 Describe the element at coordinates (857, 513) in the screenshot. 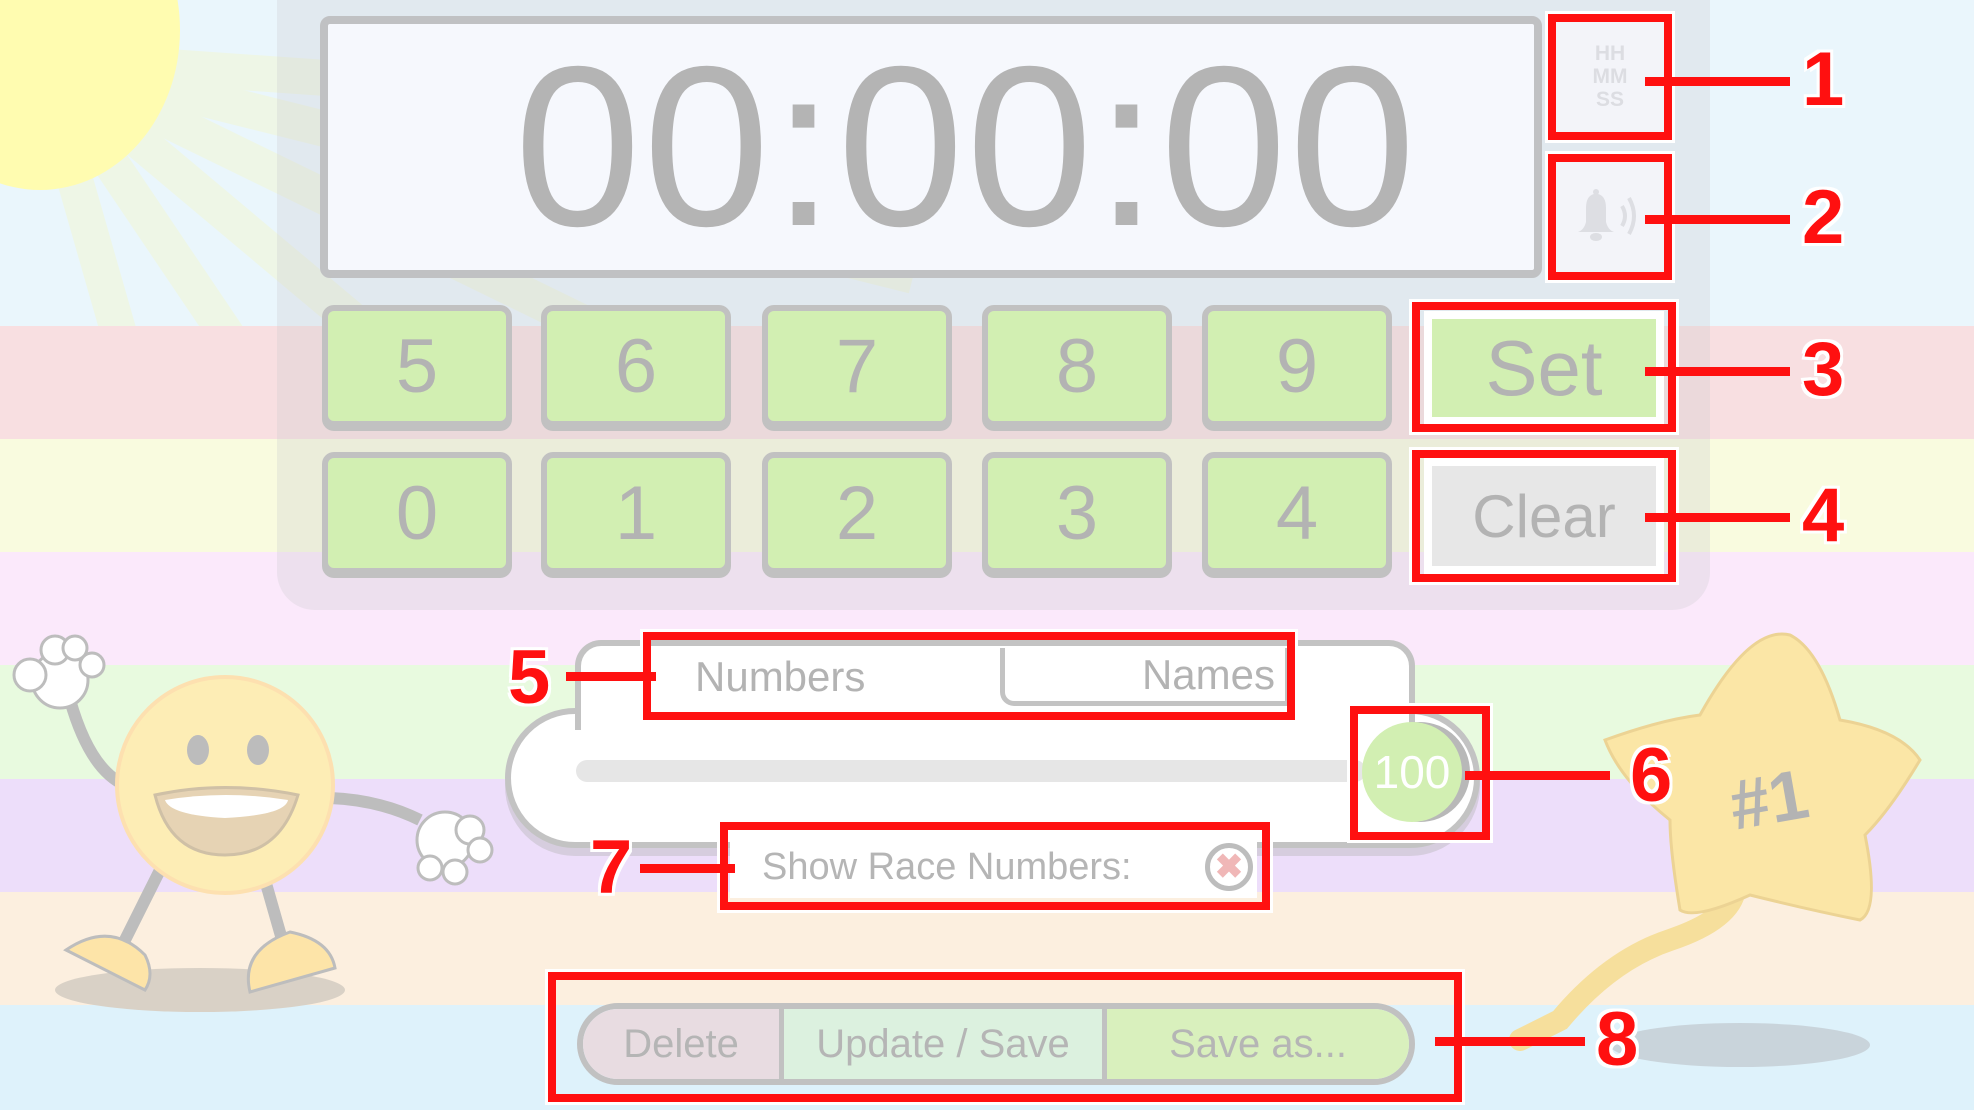

I see `key-2: 2` at that location.